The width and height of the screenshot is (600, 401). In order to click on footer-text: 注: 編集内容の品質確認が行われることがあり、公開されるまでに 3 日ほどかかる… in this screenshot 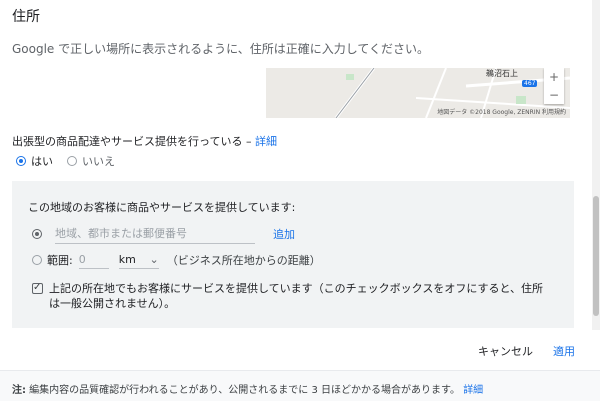, I will do `click(247, 388)`.